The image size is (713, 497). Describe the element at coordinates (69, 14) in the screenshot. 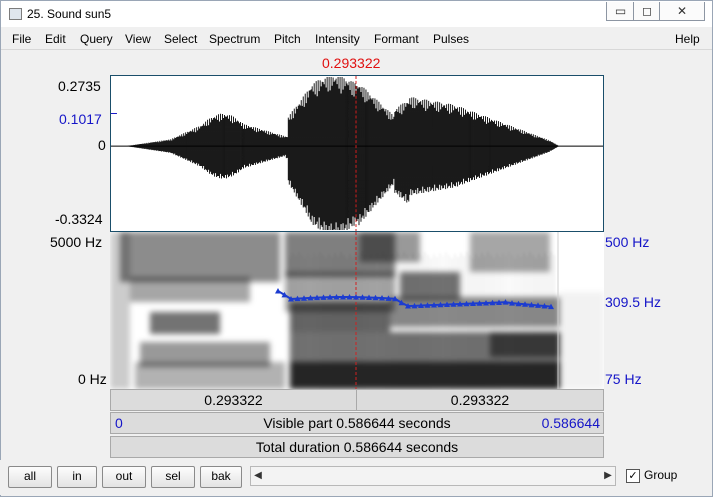

I see `window-title: 25. Sound sun5` at that location.